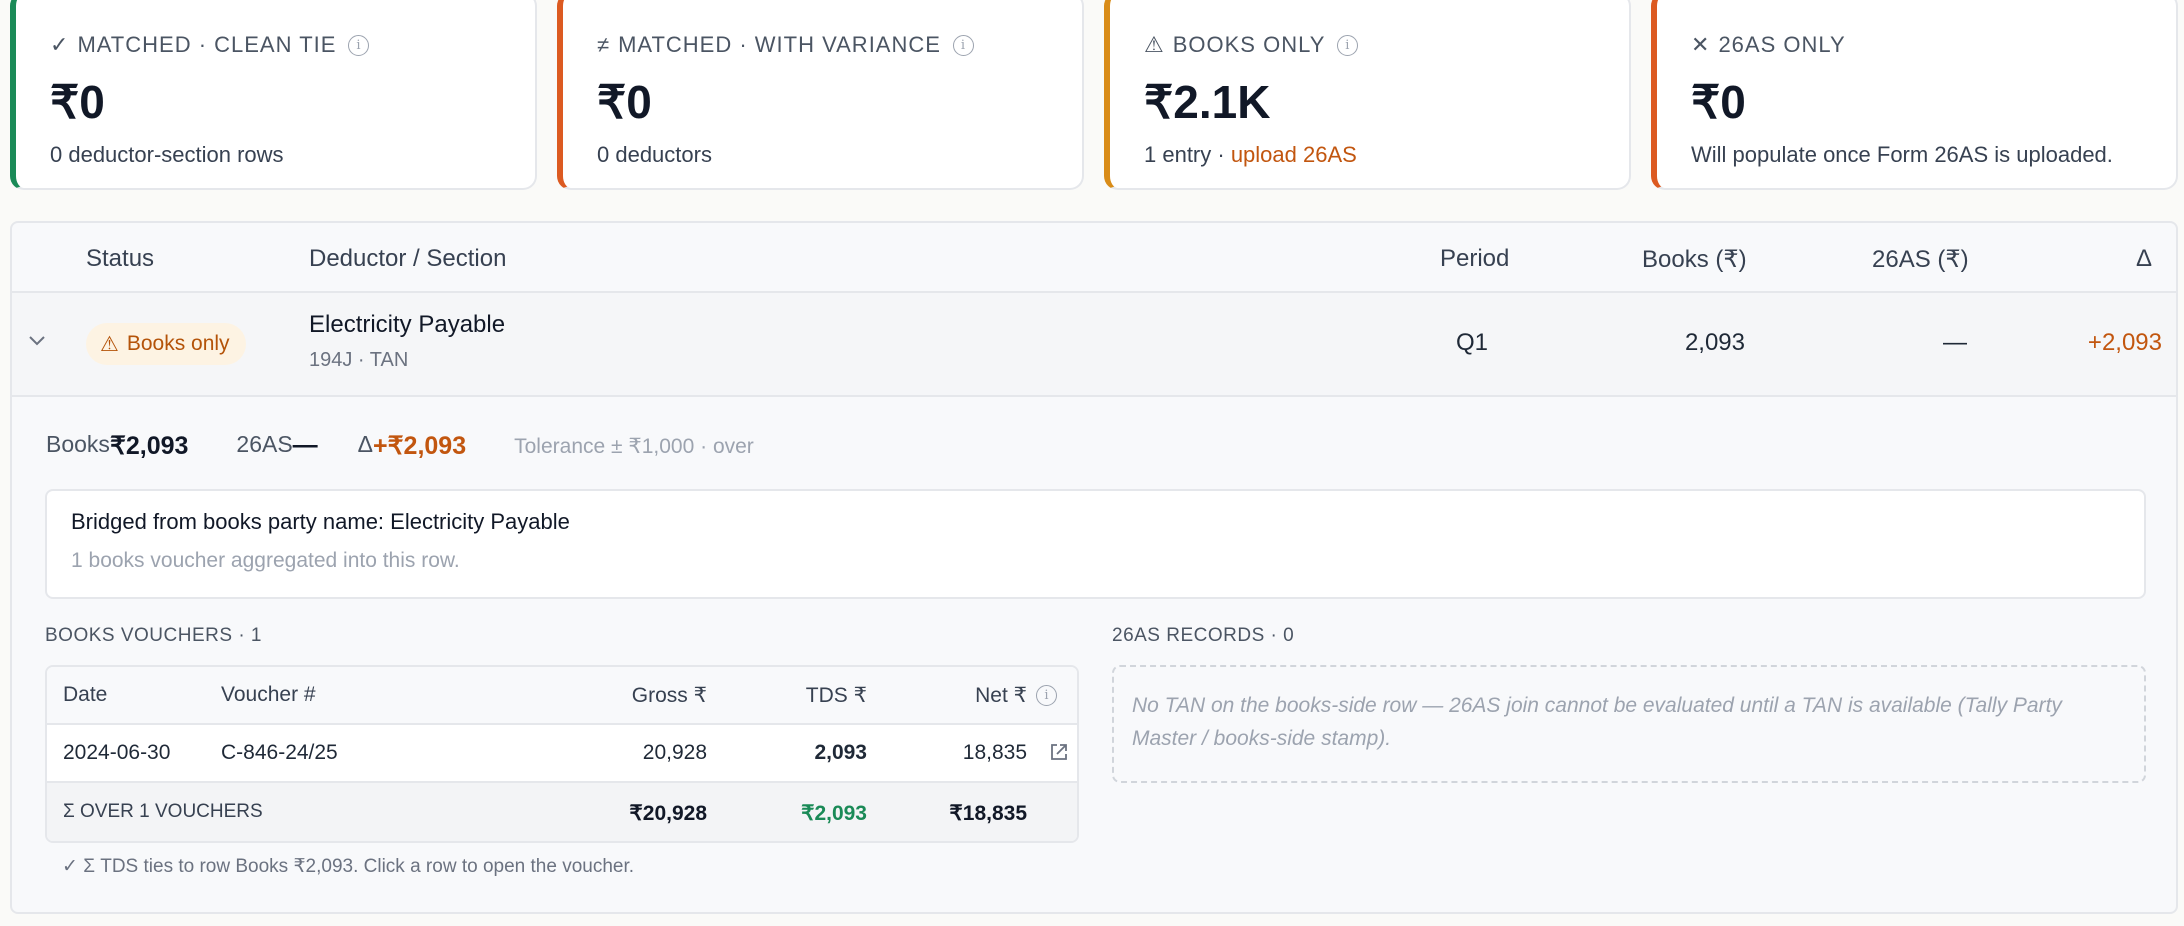 The width and height of the screenshot is (2184, 926). I want to click on total-tds: ₹2,093, so click(834, 813).